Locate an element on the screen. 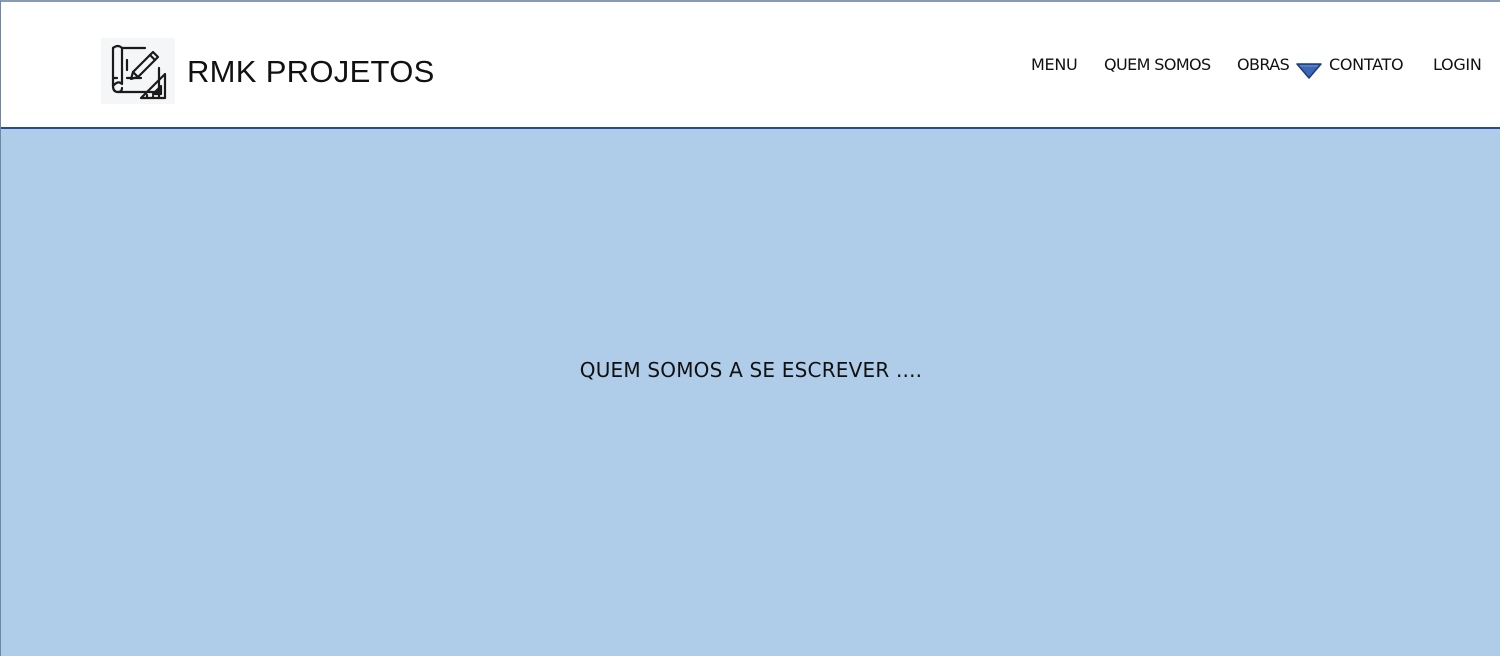  nav-item-obras: OBRAS is located at coordinates (1263, 65).